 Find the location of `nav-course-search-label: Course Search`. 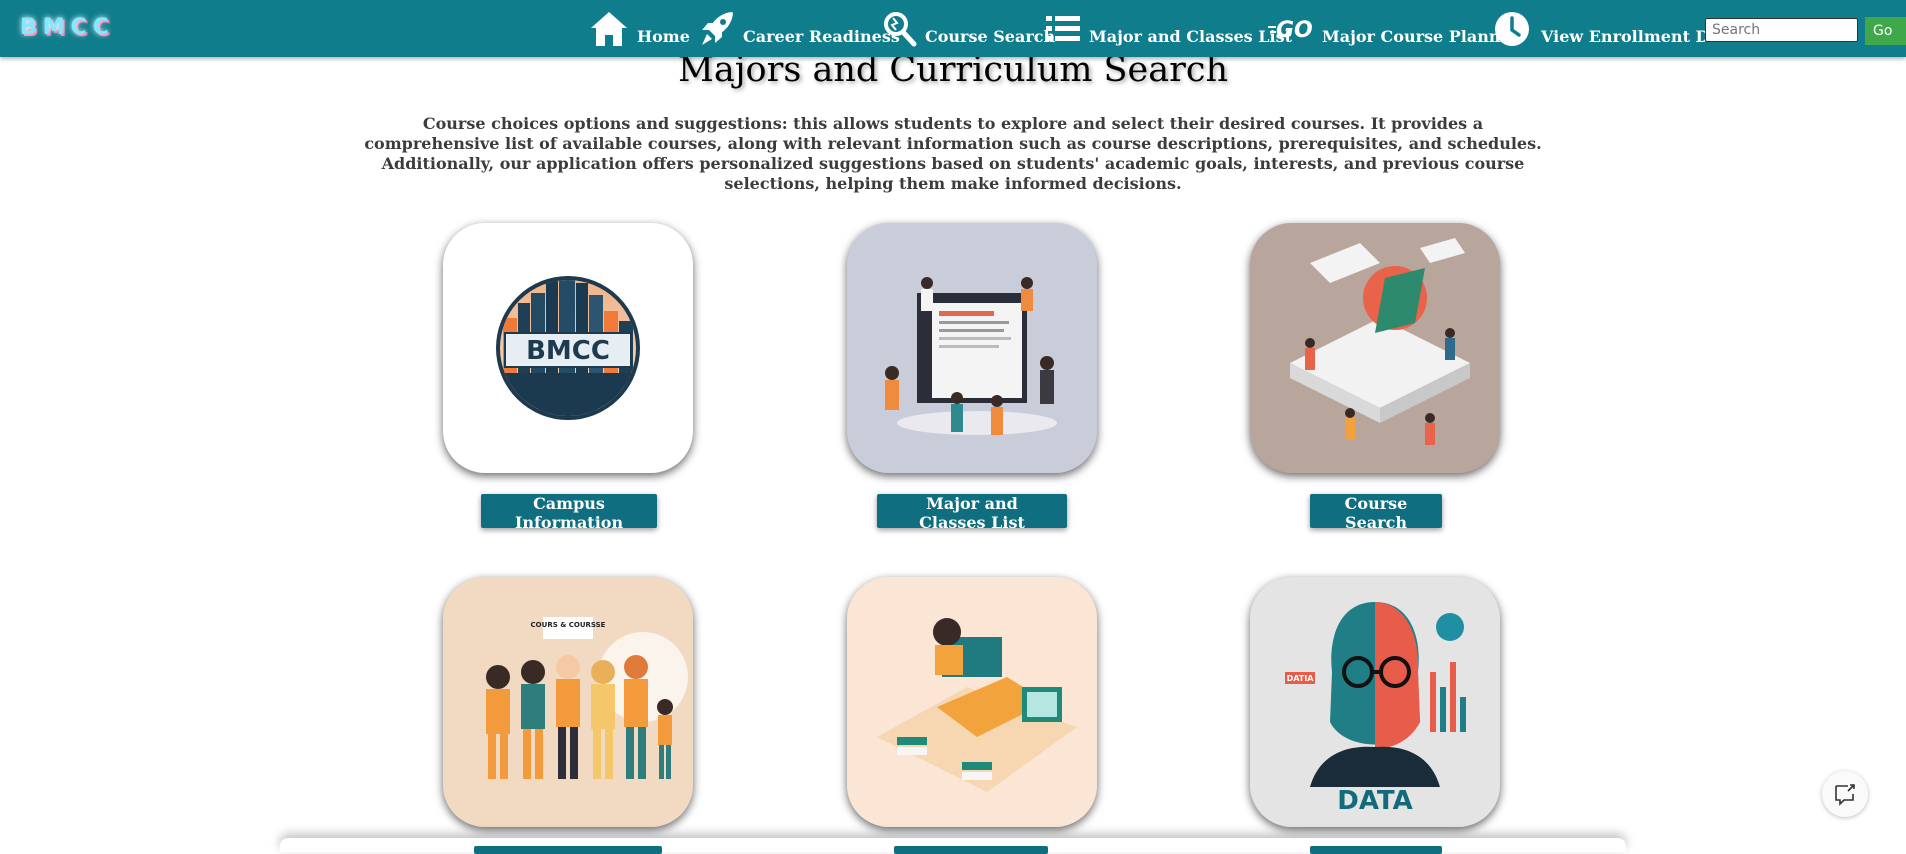

nav-course-search-label: Course Search is located at coordinates (990, 36).